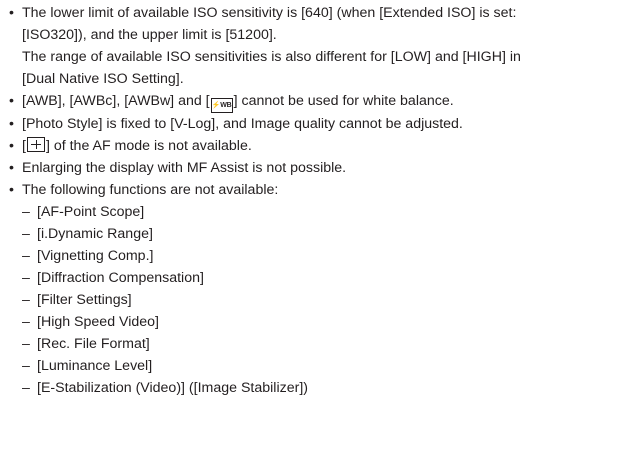 Image resolution: width=630 pixels, height=454 pixels. Describe the element at coordinates (35, 144) in the screenshot. I see `af-plus-icon` at that location.